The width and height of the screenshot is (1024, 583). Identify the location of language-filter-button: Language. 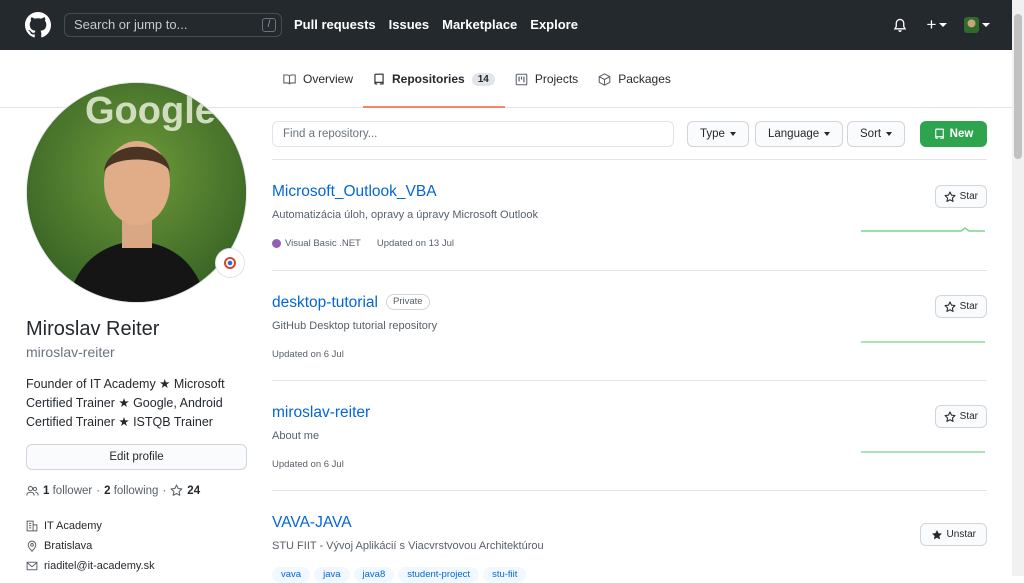
(799, 134).